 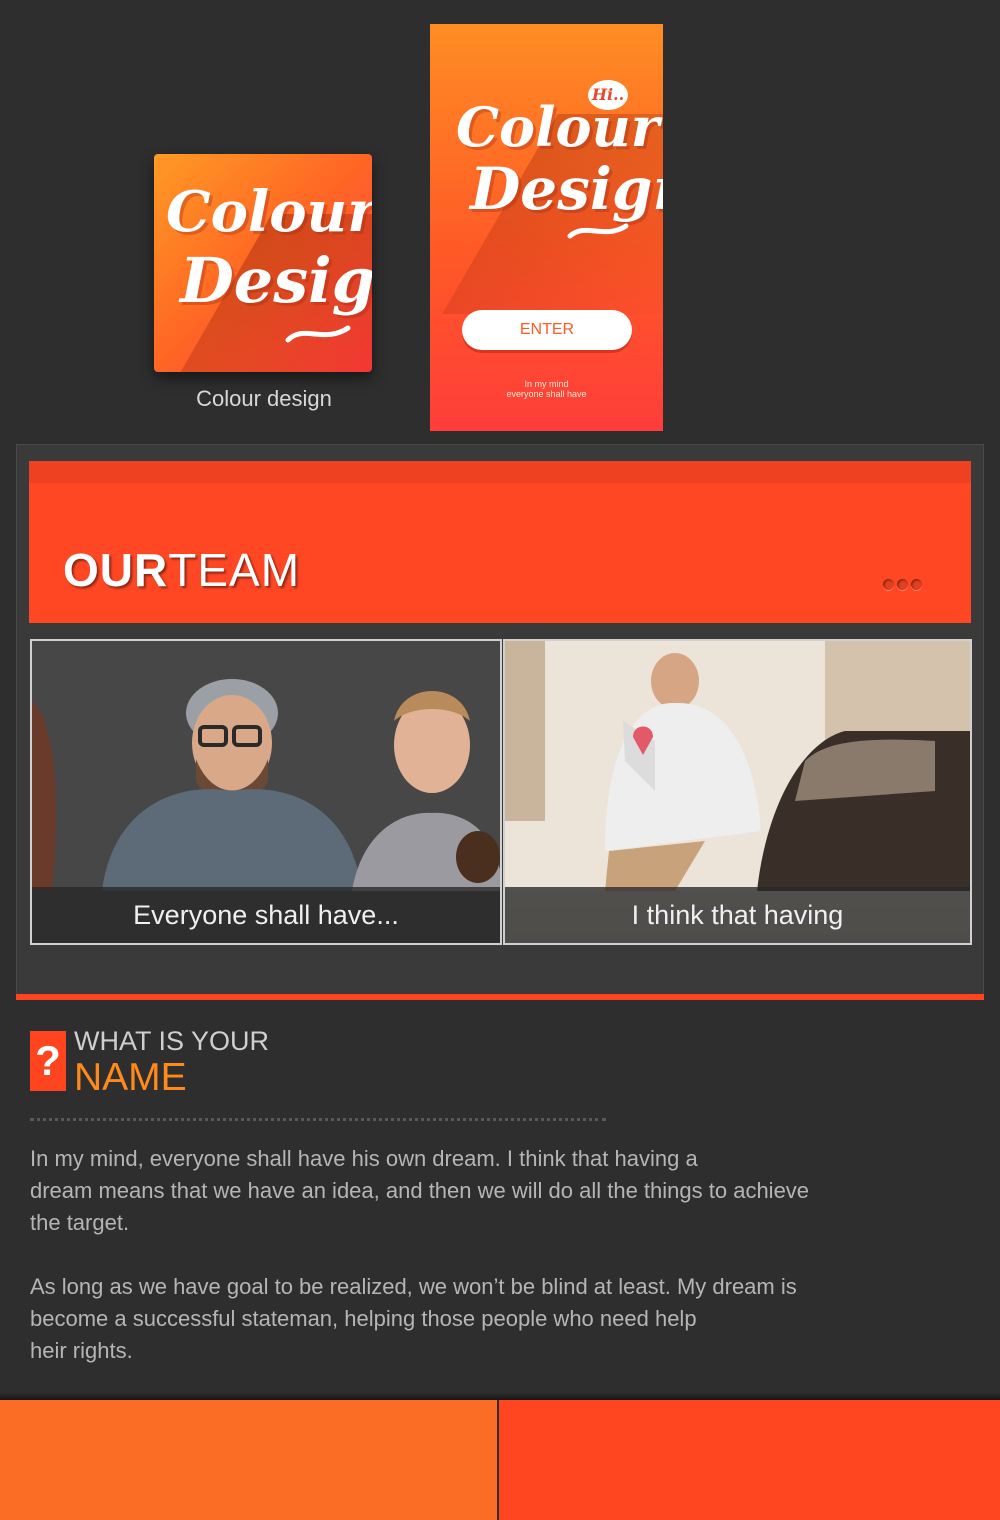 What do you see at coordinates (558, 127) in the screenshot?
I see `splash-logo-line-colour: Colour` at bounding box center [558, 127].